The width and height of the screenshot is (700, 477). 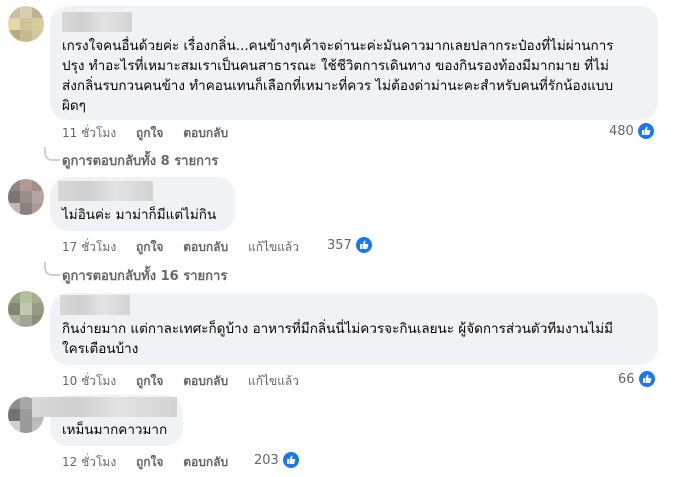 I want to click on comment-actions: 12 ชั่วโมง ถูกใจ ตอบกลับ, so click(x=153, y=462).